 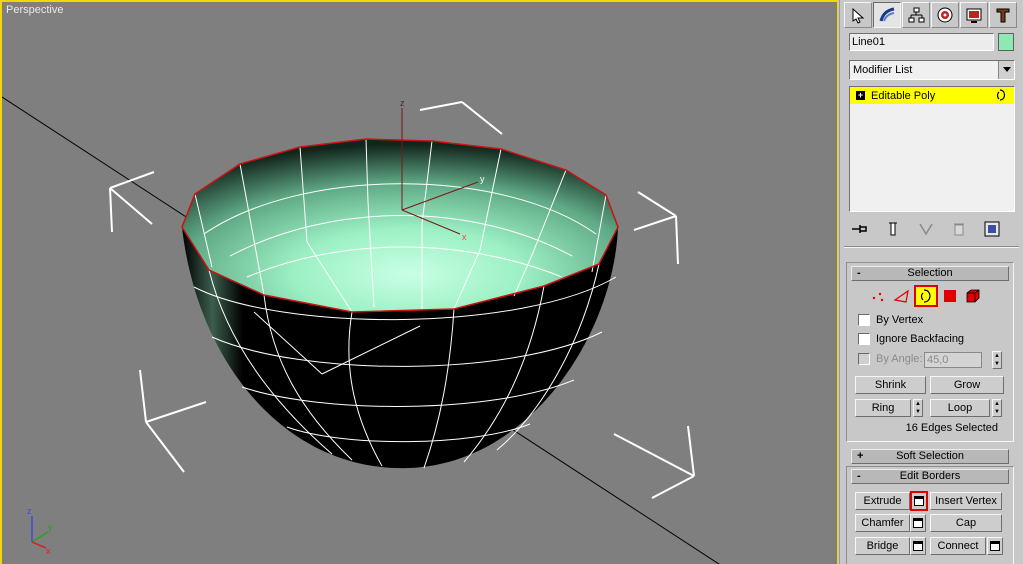 I want to click on polygon-mode-icon, so click(x=950, y=296).